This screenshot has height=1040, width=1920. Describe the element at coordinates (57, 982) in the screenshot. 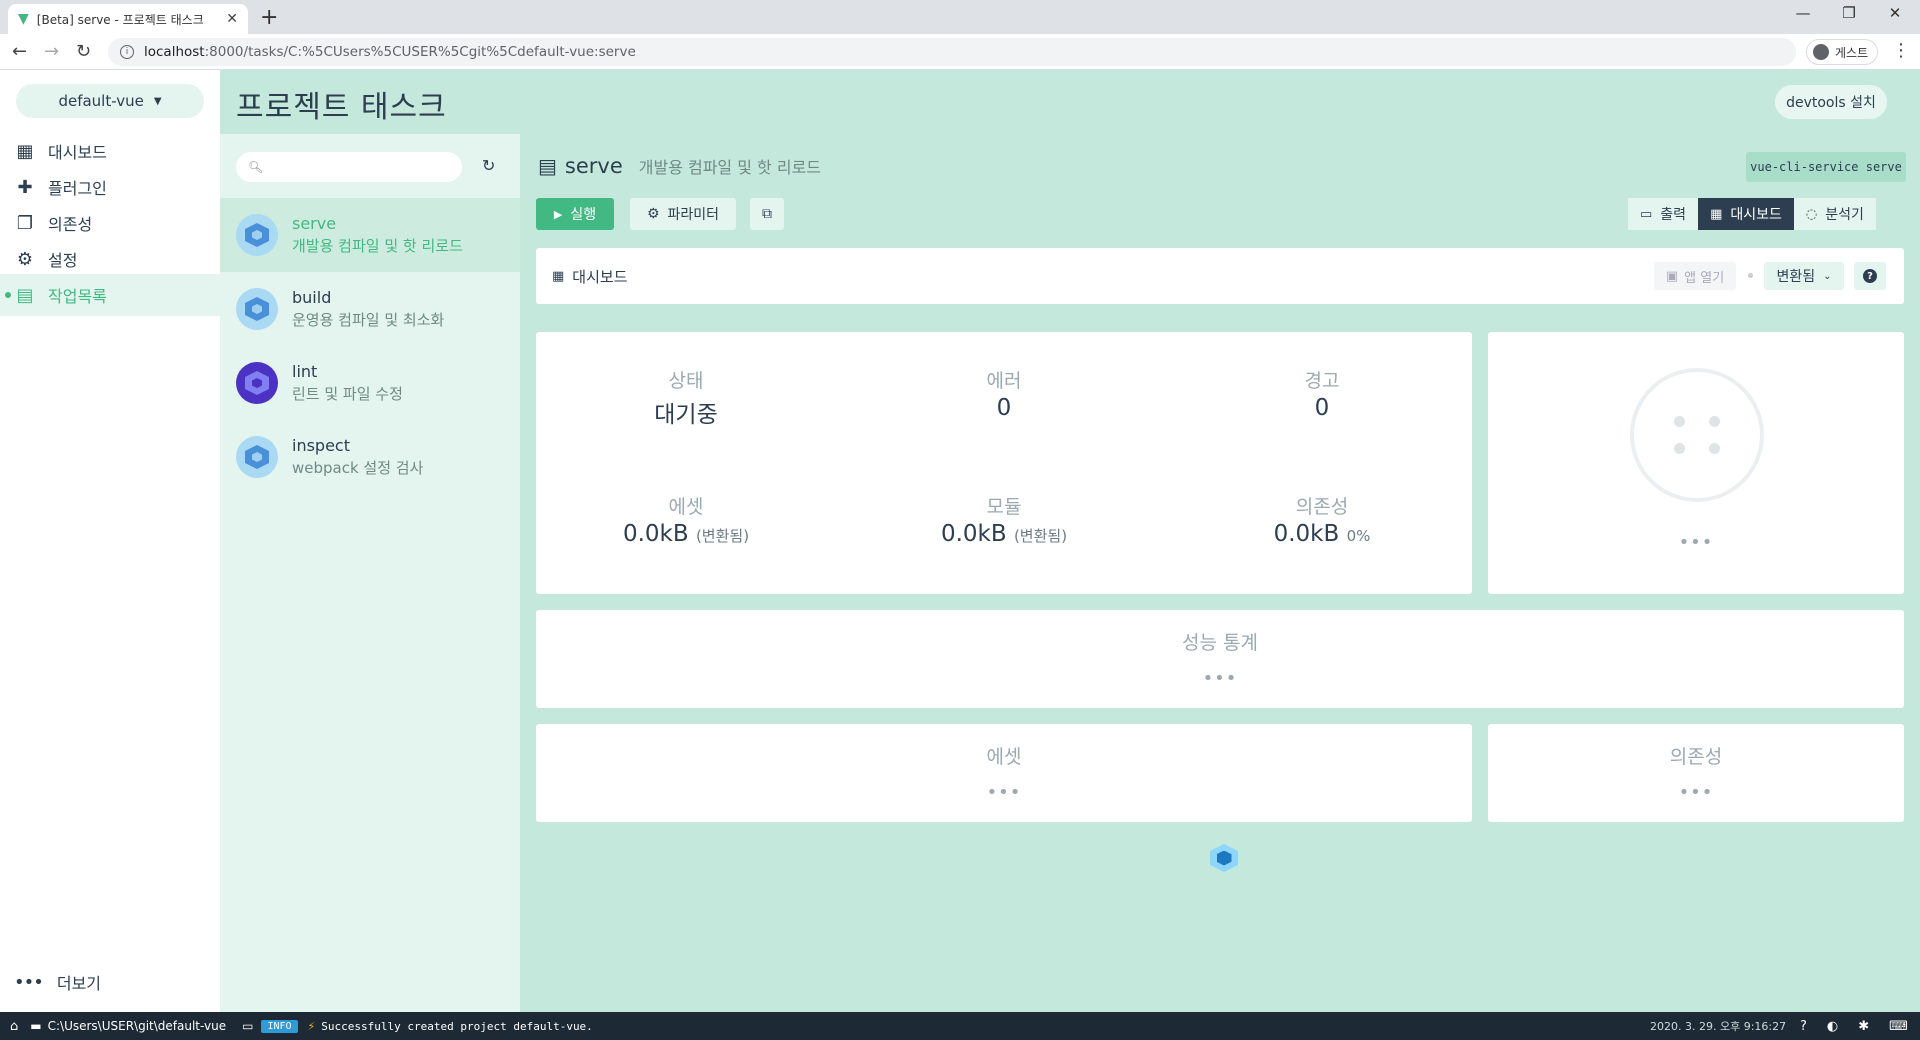

I see `more-button: ••• 더보기` at that location.